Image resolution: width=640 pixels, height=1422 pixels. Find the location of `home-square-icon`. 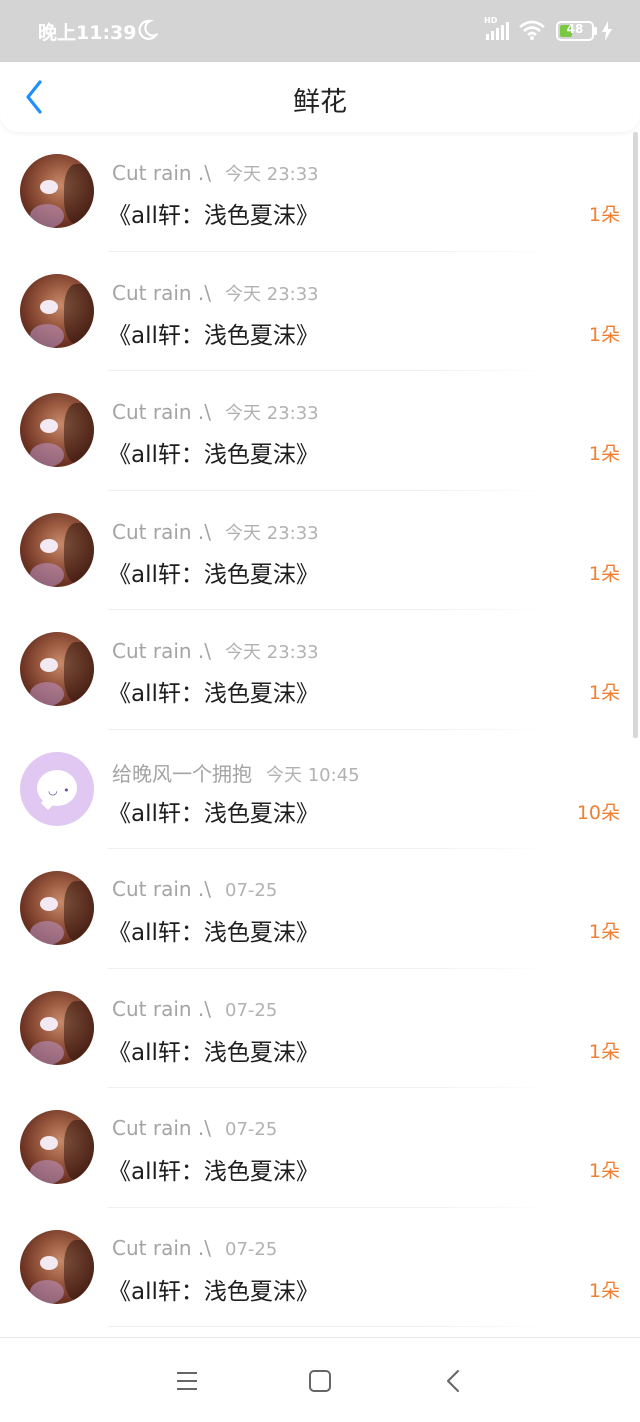

home-square-icon is located at coordinates (320, 1381).